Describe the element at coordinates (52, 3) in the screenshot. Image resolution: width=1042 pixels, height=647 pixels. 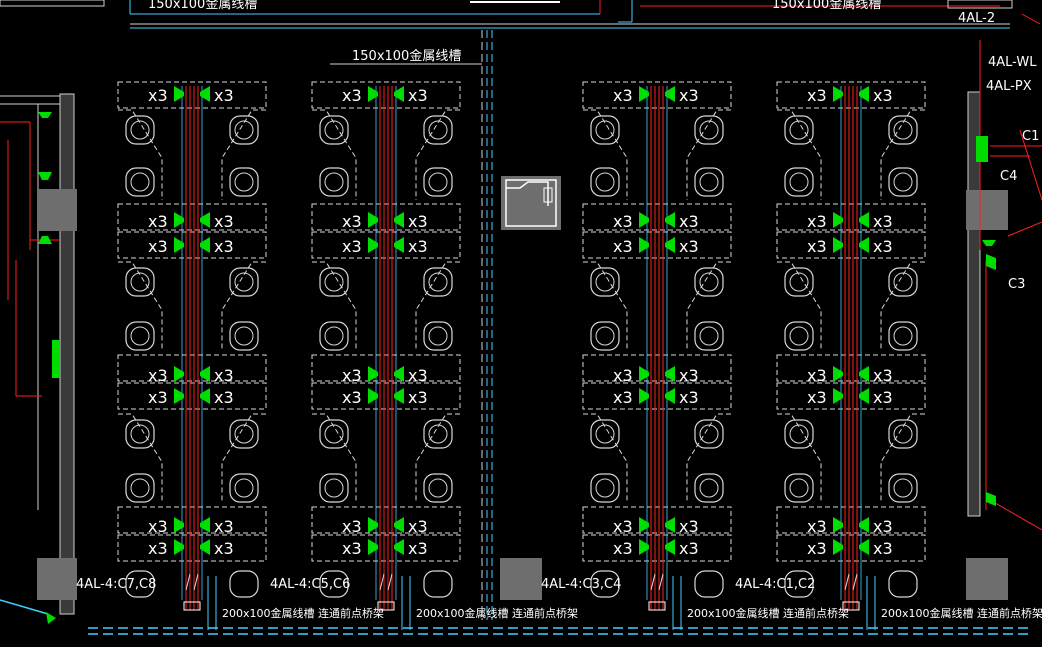
I see `top-wall-segment` at that location.